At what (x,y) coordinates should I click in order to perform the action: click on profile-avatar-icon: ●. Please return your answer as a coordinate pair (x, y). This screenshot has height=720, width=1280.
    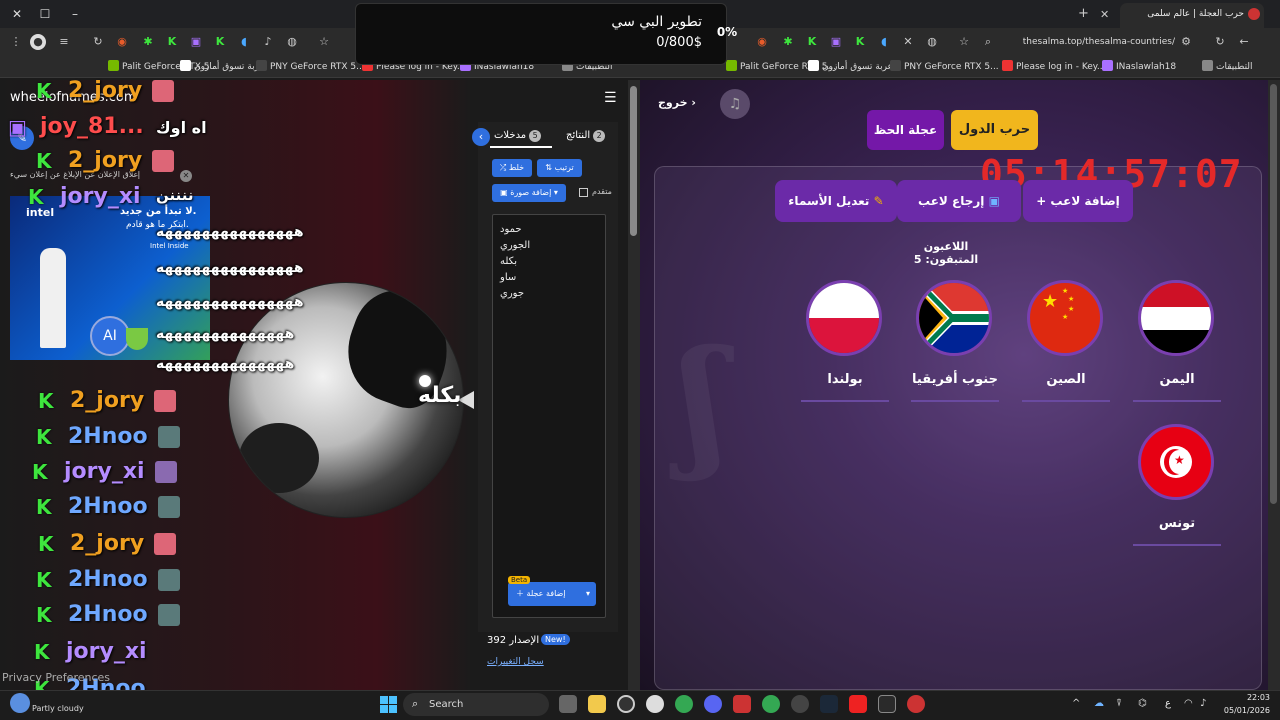
    Looking at the image, I should click on (38, 42).